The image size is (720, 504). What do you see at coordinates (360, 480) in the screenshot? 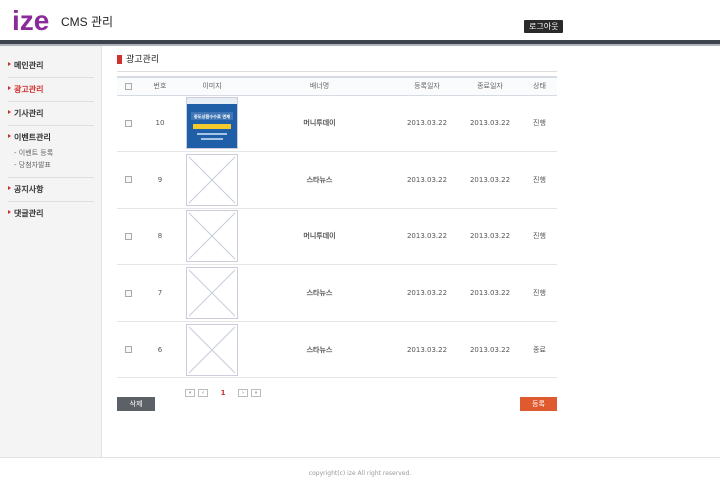
I see `footer: copyright(c) ize All right reserved.` at bounding box center [360, 480].